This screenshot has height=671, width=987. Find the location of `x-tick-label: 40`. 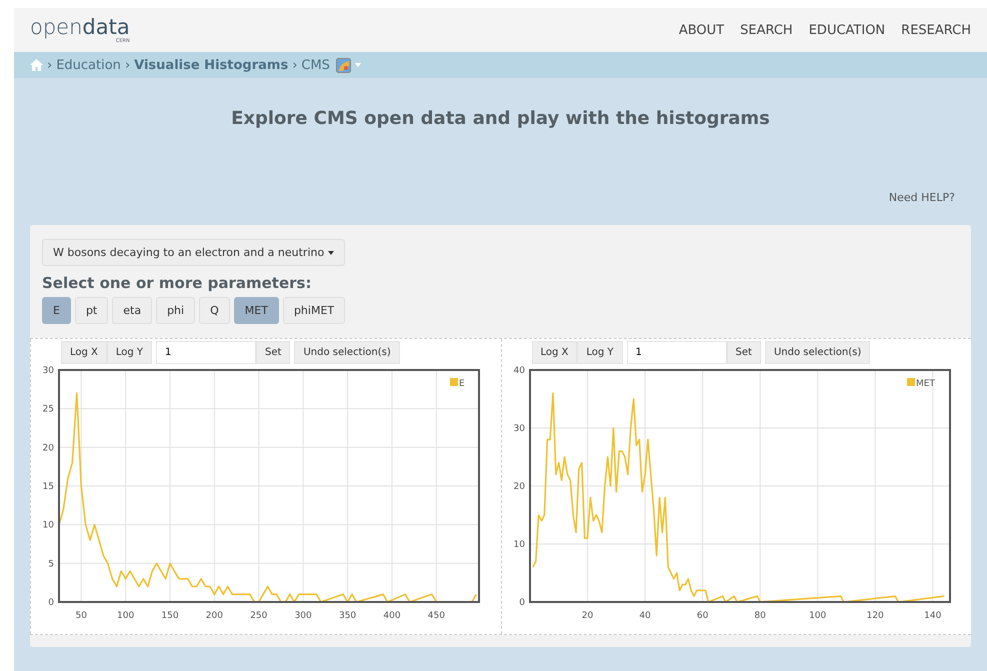

x-tick-label: 40 is located at coordinates (644, 616).